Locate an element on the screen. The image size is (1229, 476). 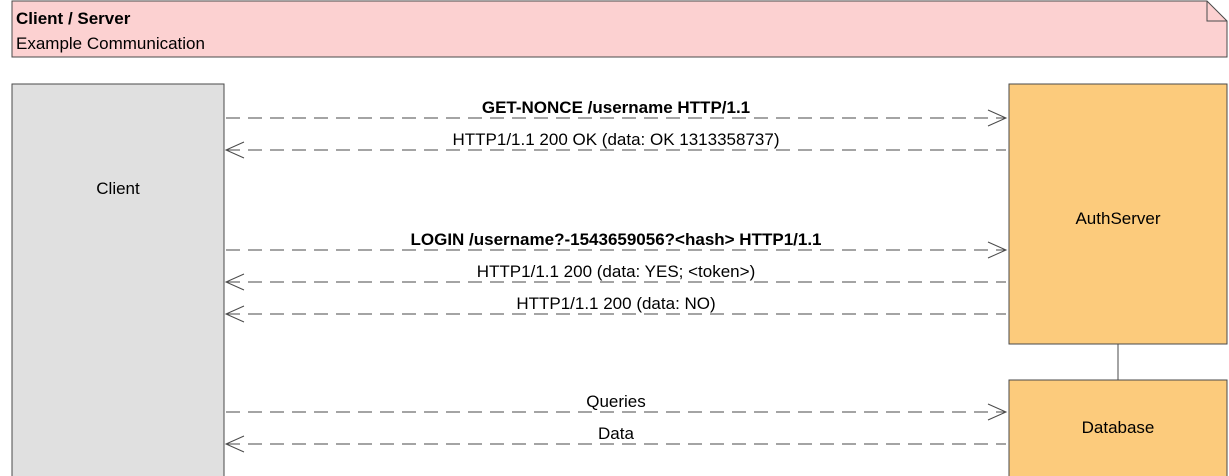
message-label: HTTP1/1.1 200 (data: YES; <token>) is located at coordinates (616, 271).